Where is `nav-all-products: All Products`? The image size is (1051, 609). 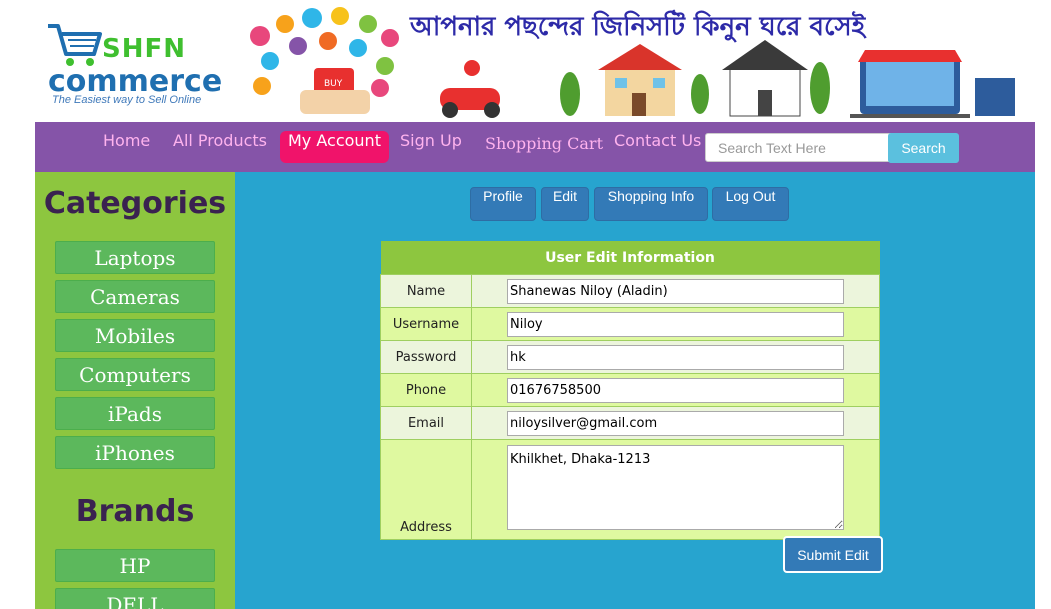
nav-all-products: All Products is located at coordinates (220, 147).